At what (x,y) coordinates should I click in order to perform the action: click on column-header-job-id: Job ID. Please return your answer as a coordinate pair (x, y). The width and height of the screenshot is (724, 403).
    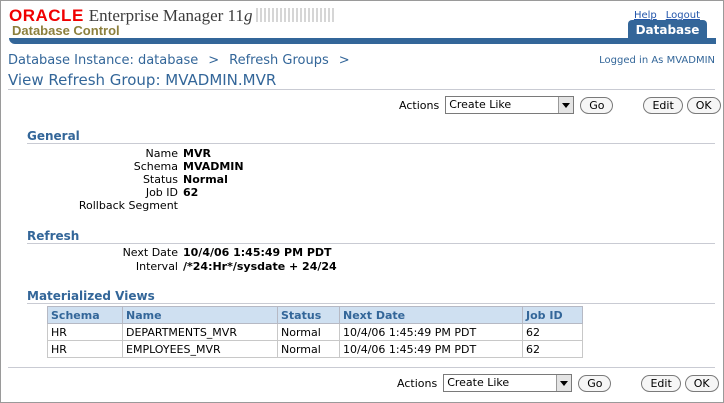
    Looking at the image, I should click on (552, 315).